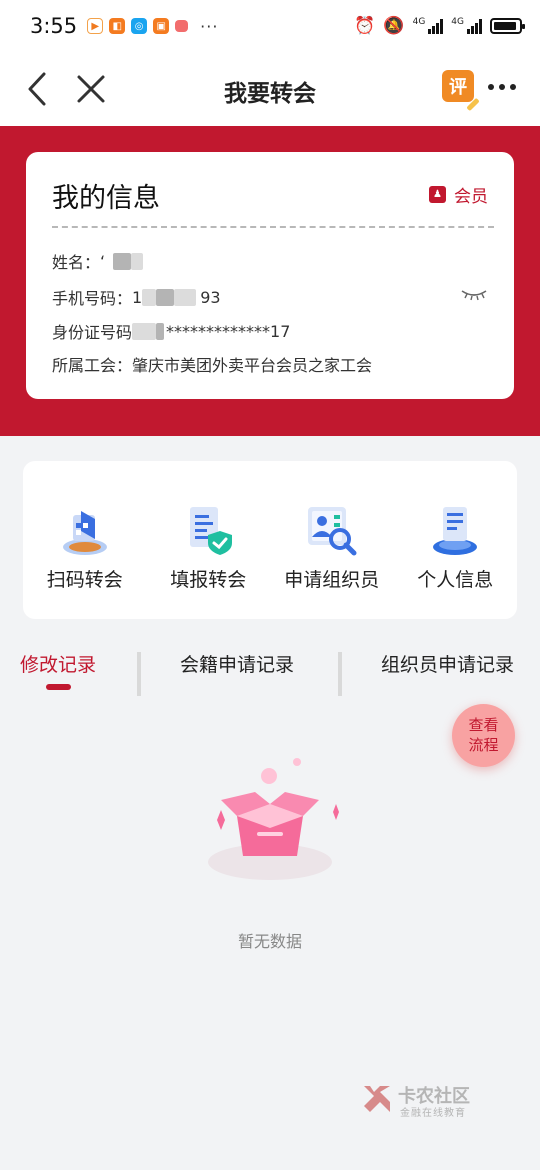 This screenshot has height=1170, width=540. I want to click on id-label: 身份证号码, so click(92, 332).